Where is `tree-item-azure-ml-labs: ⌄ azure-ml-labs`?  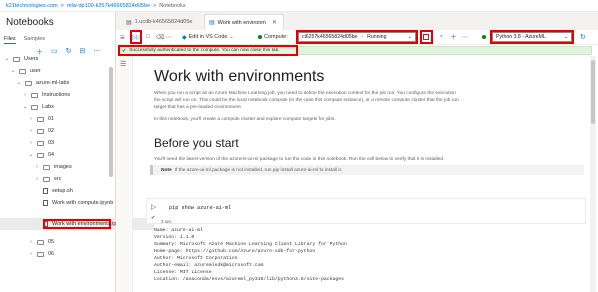
tree-item-azure-ml-labs: ⌄ azure-ml-labs is located at coordinates (65, 83).